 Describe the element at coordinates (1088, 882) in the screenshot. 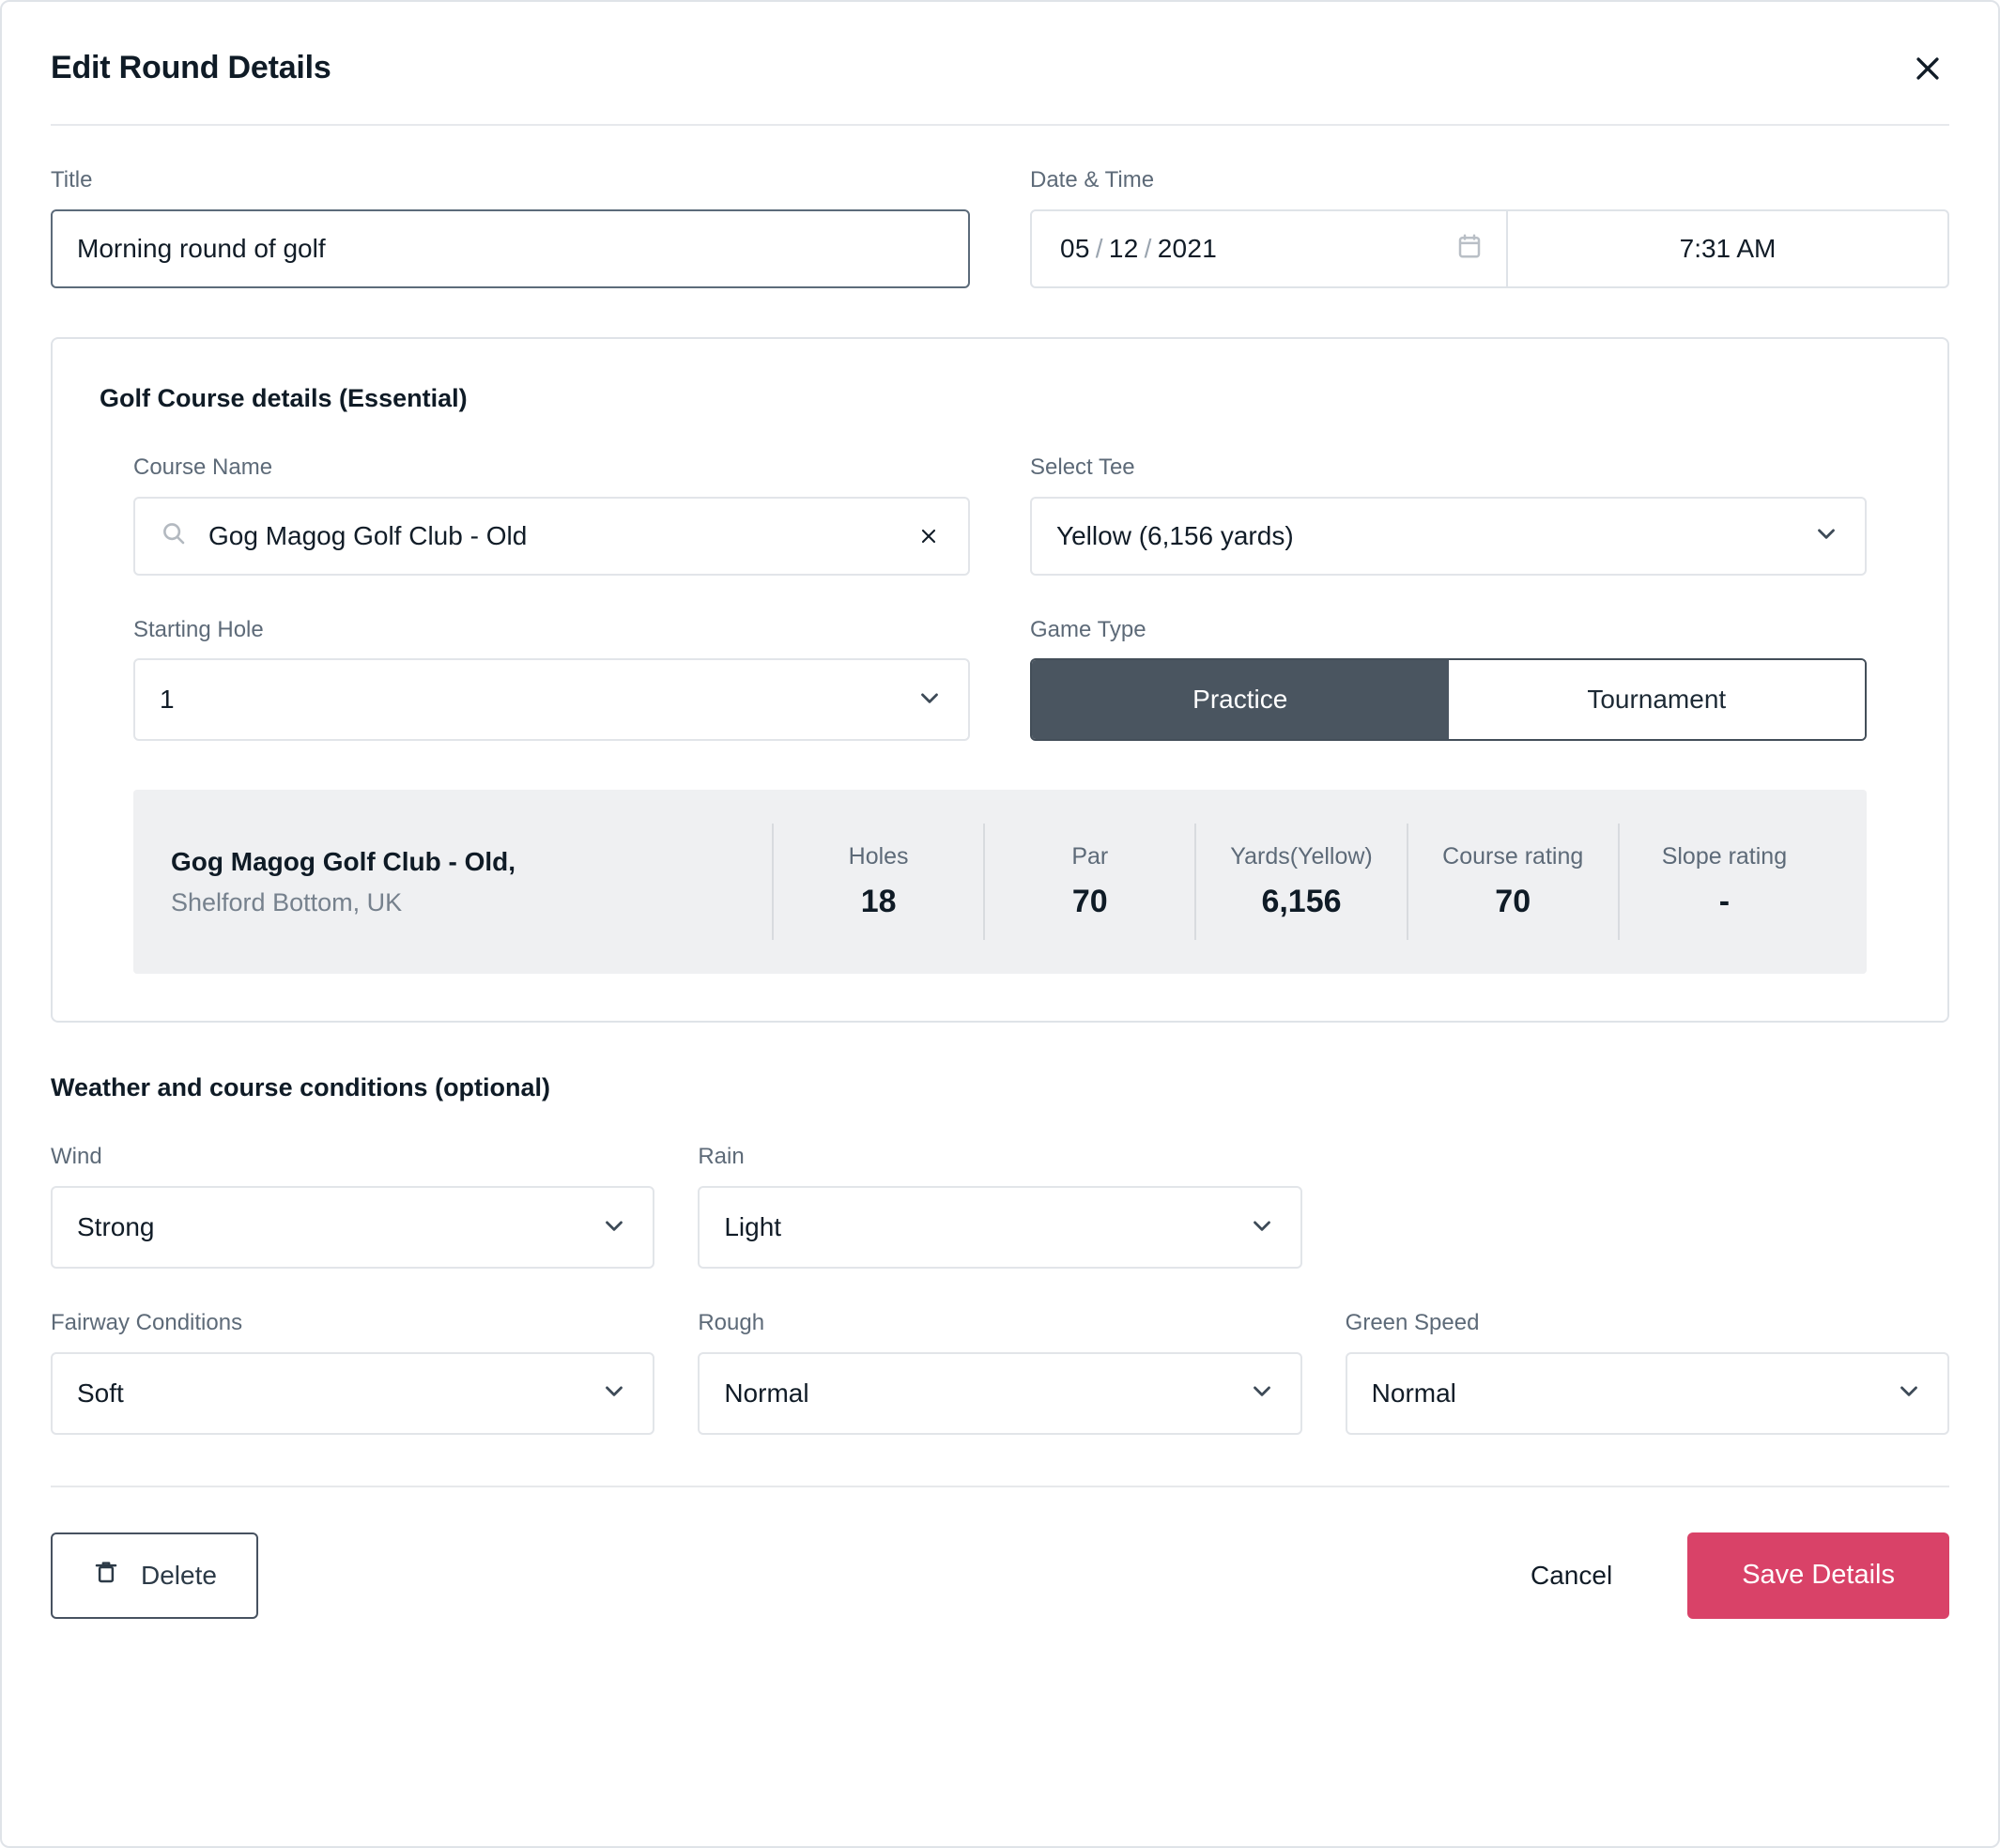

I see `stat-par: Par 70` at that location.